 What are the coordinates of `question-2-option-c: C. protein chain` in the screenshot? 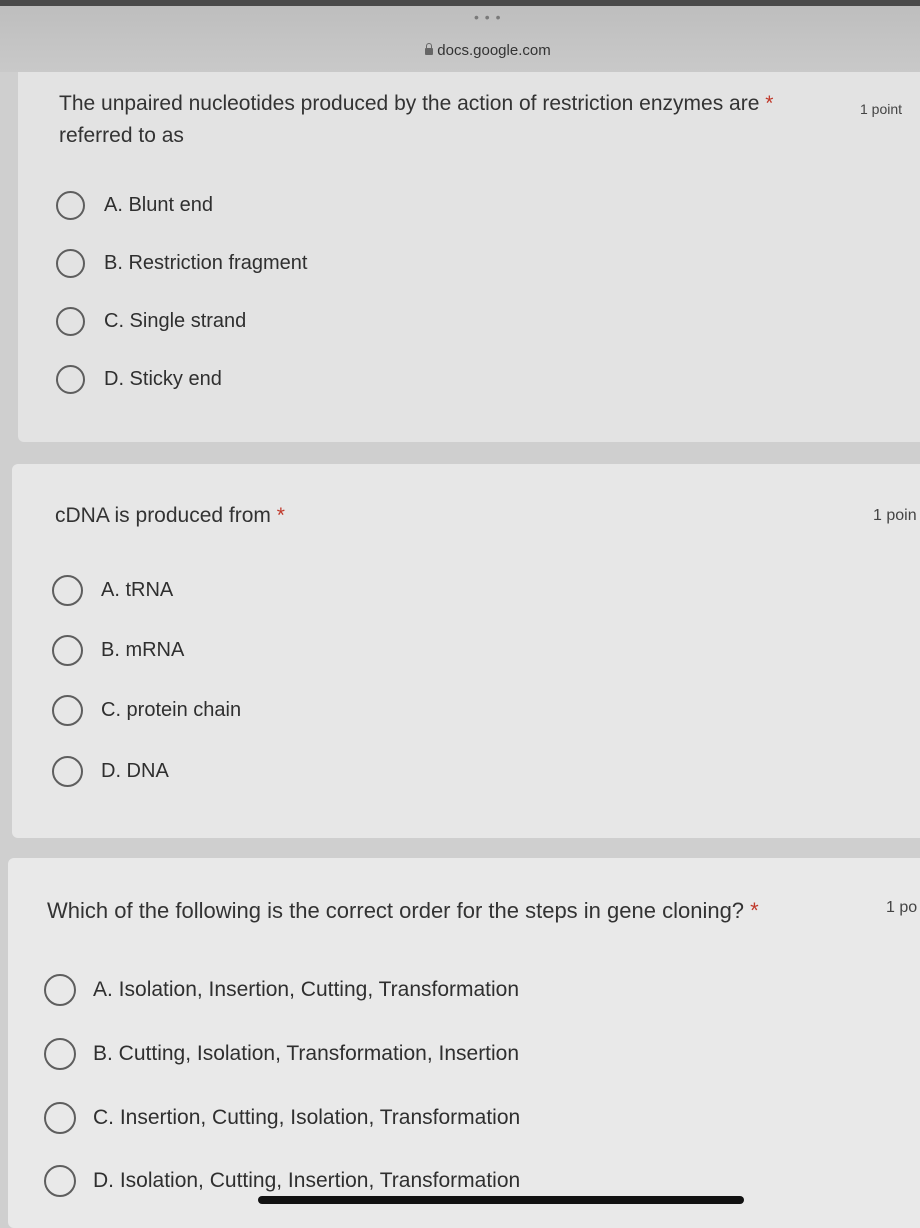 It's located at (146, 710).